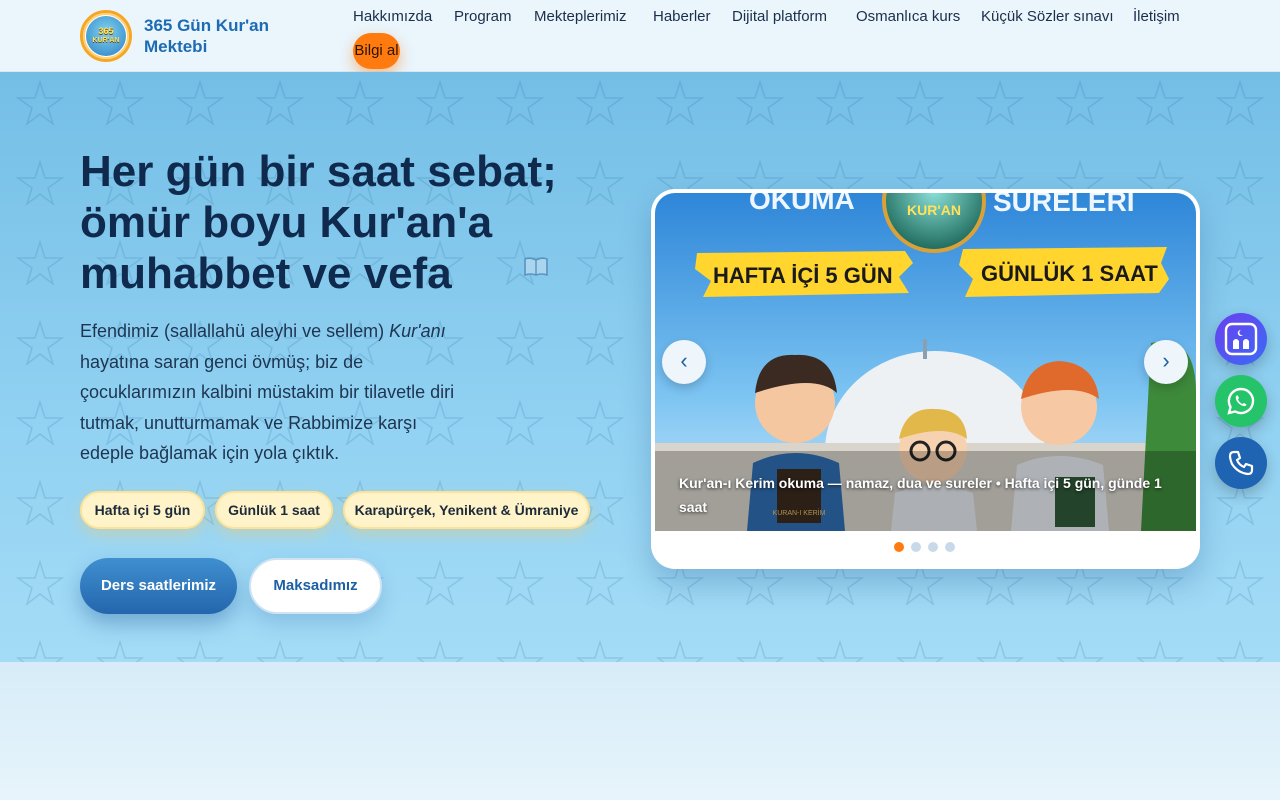  Describe the element at coordinates (483, 17) in the screenshot. I see `nav-item-program: Program` at that location.